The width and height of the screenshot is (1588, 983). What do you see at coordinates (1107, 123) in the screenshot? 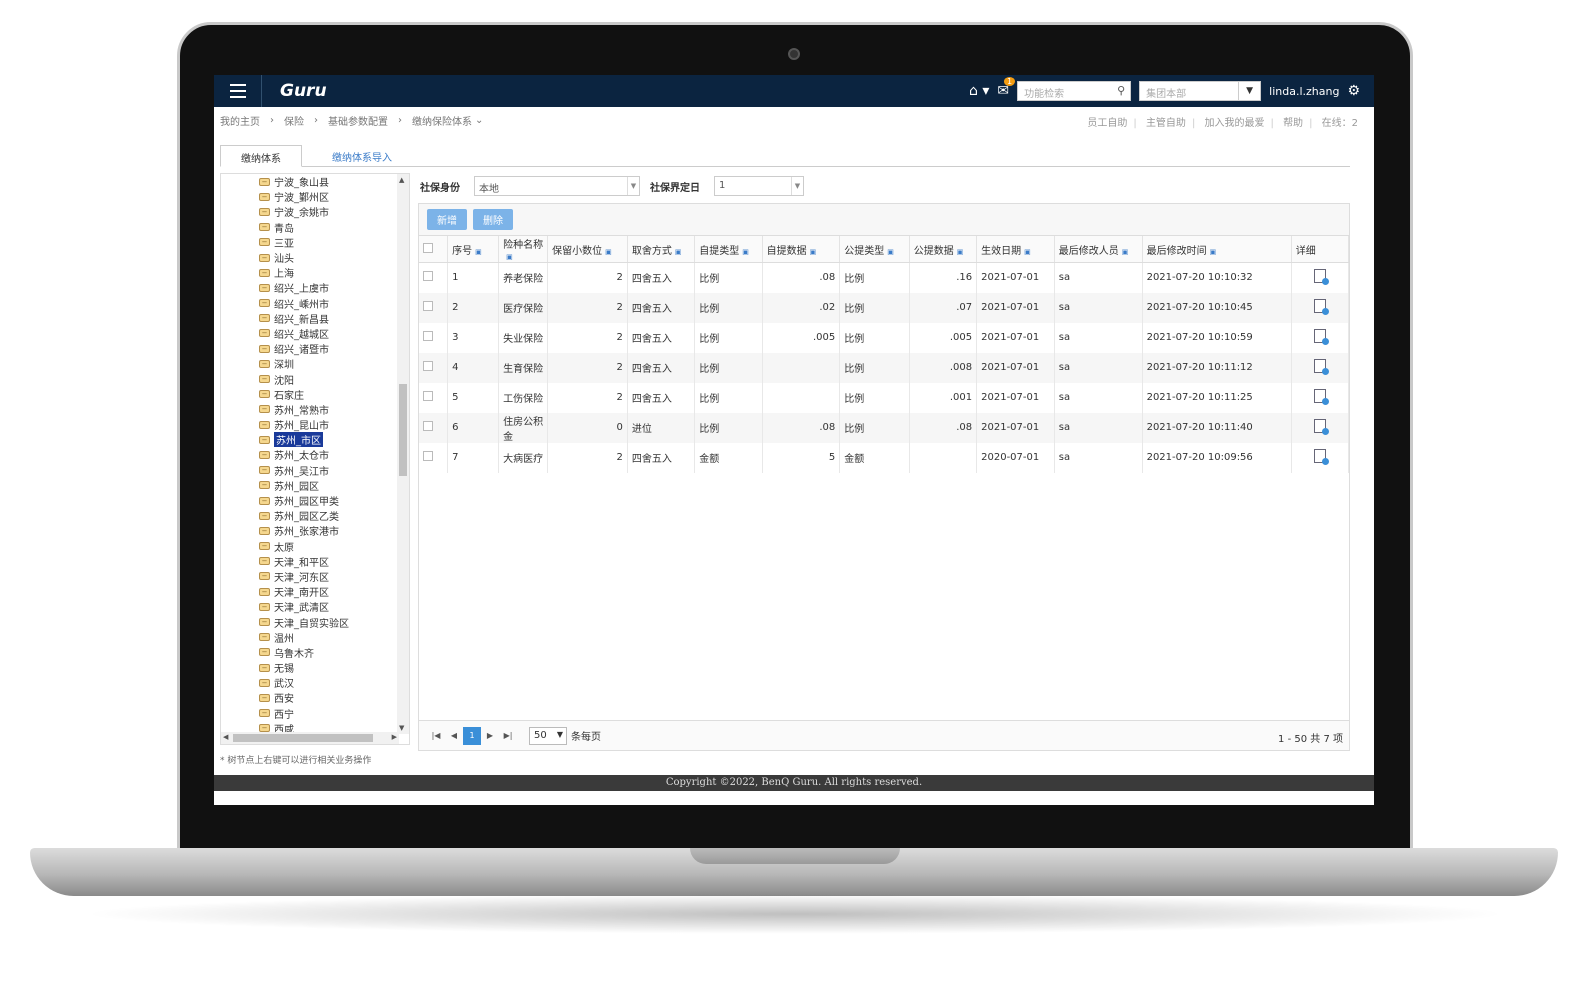
I see `link-self-service: 员工自助` at bounding box center [1107, 123].